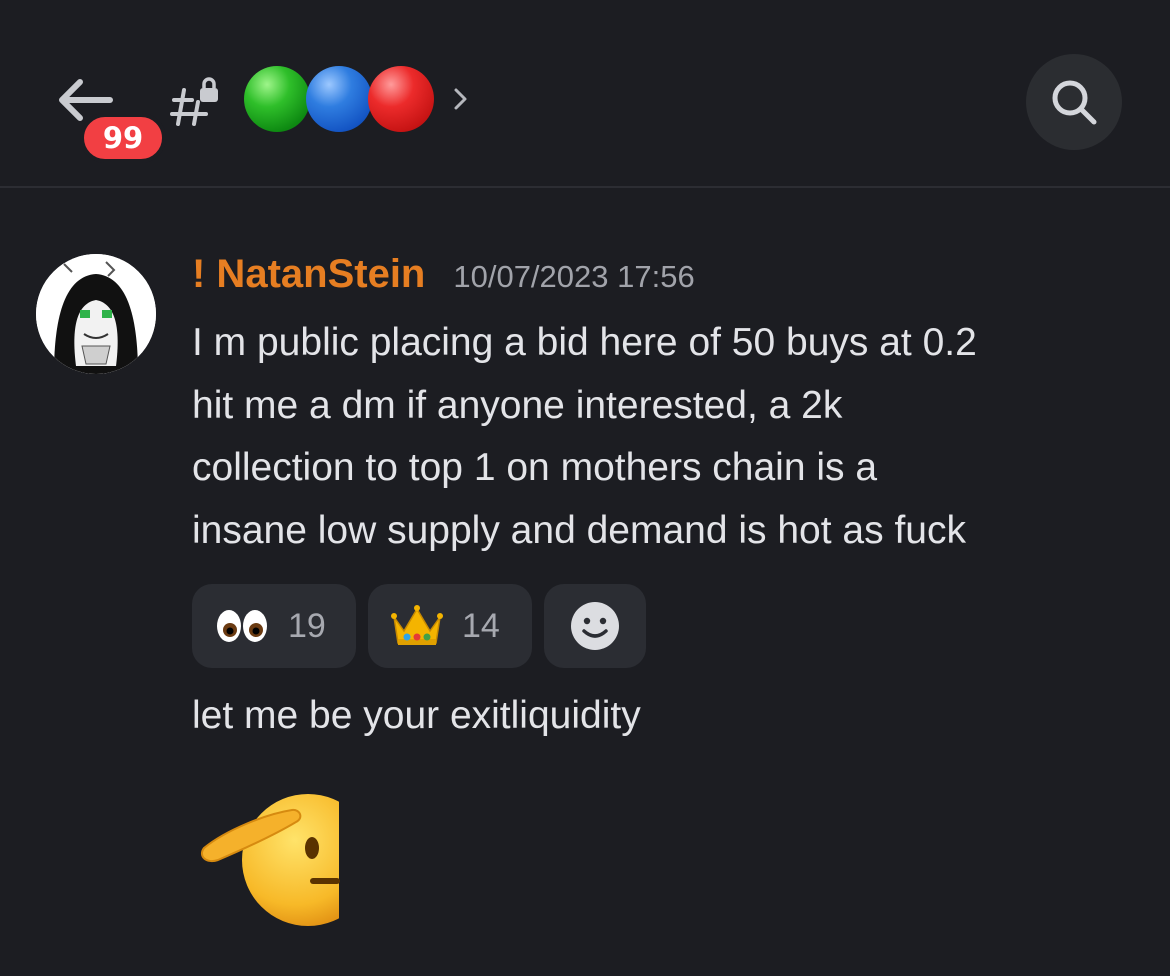 The height and width of the screenshot is (976, 1170). What do you see at coordinates (481, 625) in the screenshot?
I see `reaction-count: 14` at bounding box center [481, 625].